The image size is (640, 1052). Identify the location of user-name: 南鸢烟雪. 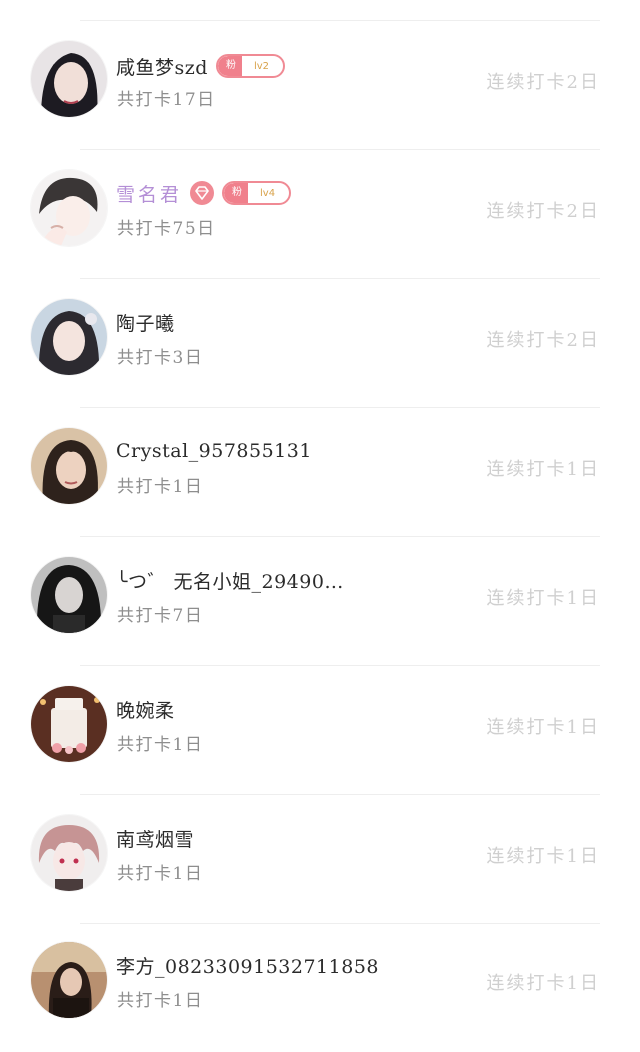
(155, 838).